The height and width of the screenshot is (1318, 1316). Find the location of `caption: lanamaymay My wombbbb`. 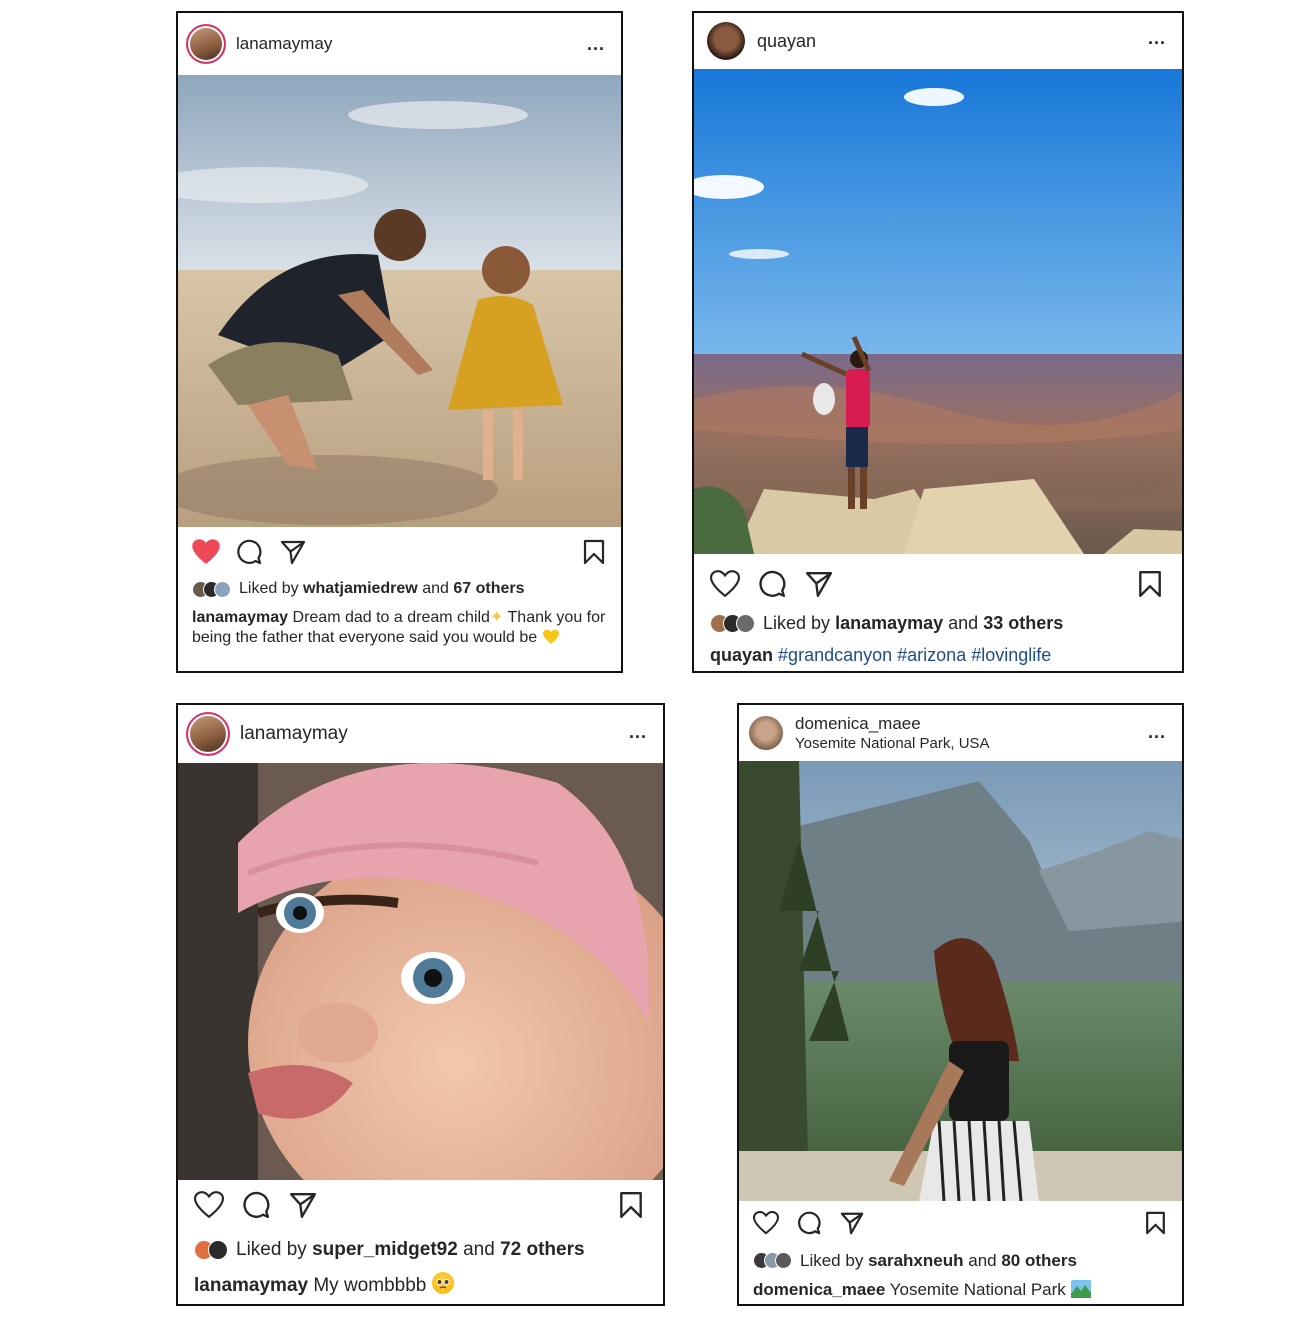

caption: lanamaymay My wombbbb is located at coordinates (420, 1285).